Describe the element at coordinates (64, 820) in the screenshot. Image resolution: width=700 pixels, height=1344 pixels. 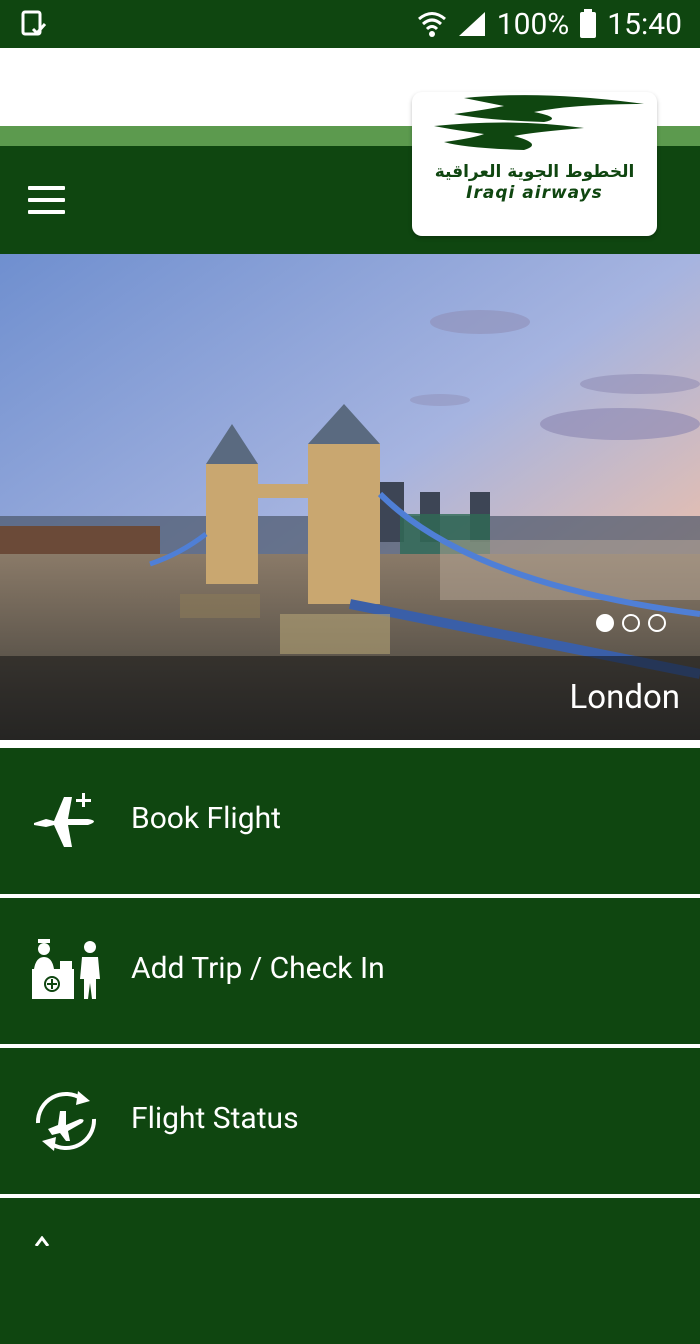
I see `plane-plus-icon` at that location.